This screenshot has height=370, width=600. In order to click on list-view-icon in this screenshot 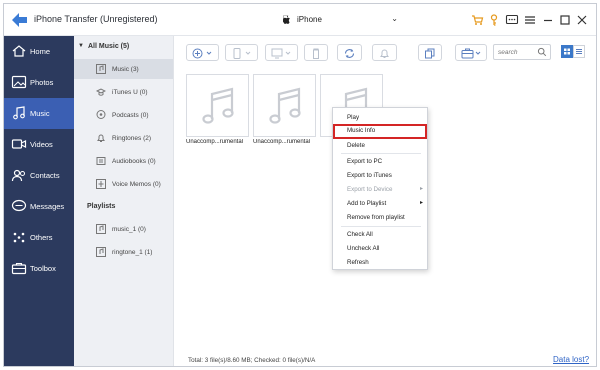, I will do `click(579, 51)`.